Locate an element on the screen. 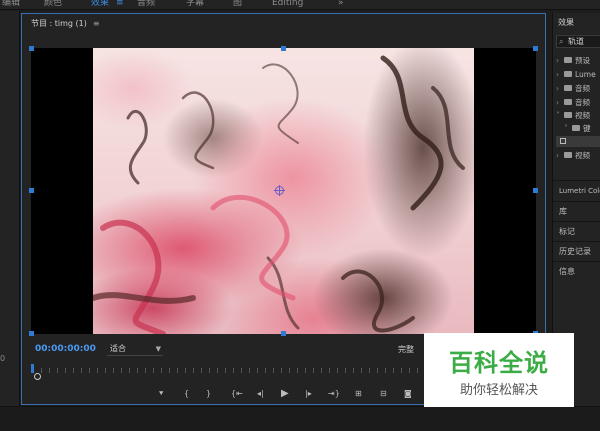  tab-graphics: 图 is located at coordinates (237, 4).